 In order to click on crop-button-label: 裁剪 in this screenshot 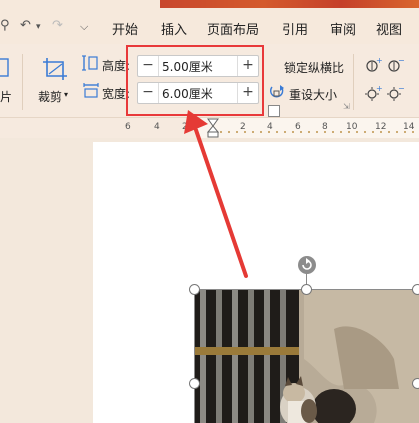, I will do `click(50, 96)`.